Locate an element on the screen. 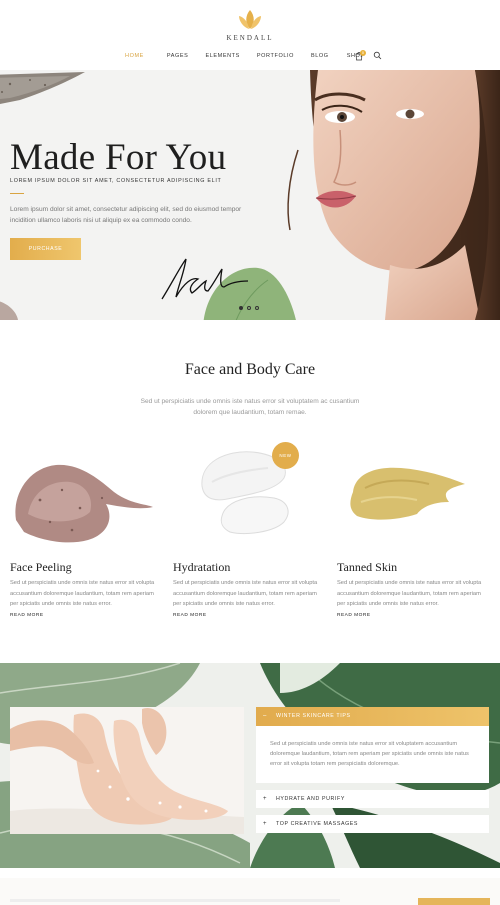  brand-name: KENDALL is located at coordinates (250, 38).